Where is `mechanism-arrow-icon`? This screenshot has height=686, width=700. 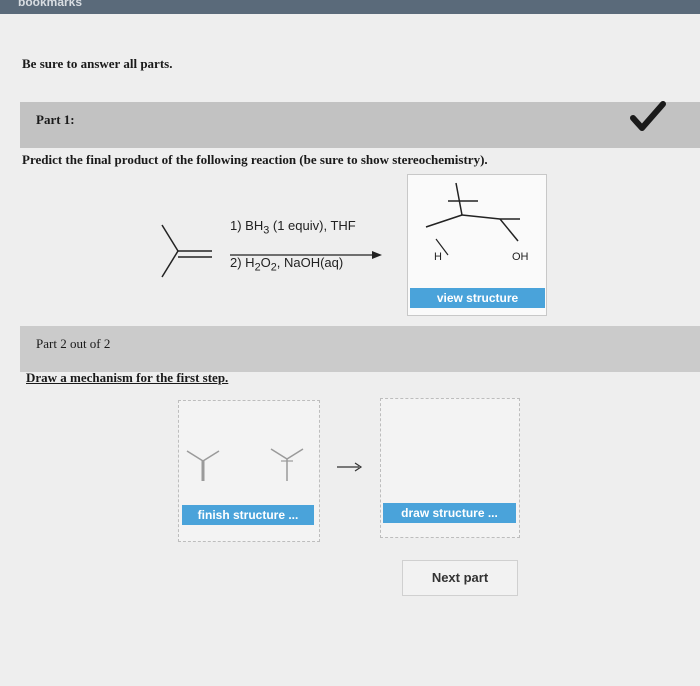 mechanism-arrow-icon is located at coordinates (350, 467).